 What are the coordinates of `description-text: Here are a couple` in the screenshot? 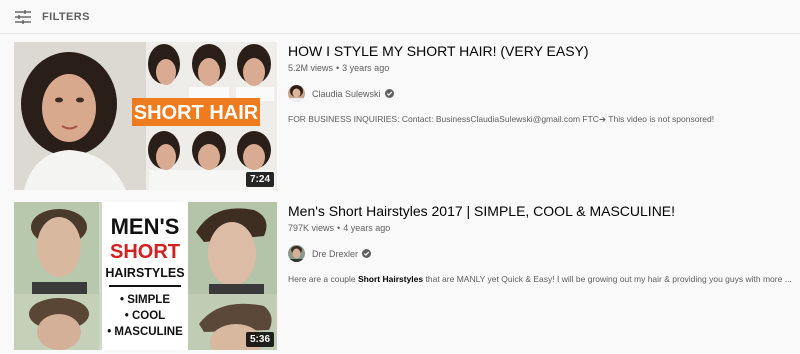 It's located at (323, 279).